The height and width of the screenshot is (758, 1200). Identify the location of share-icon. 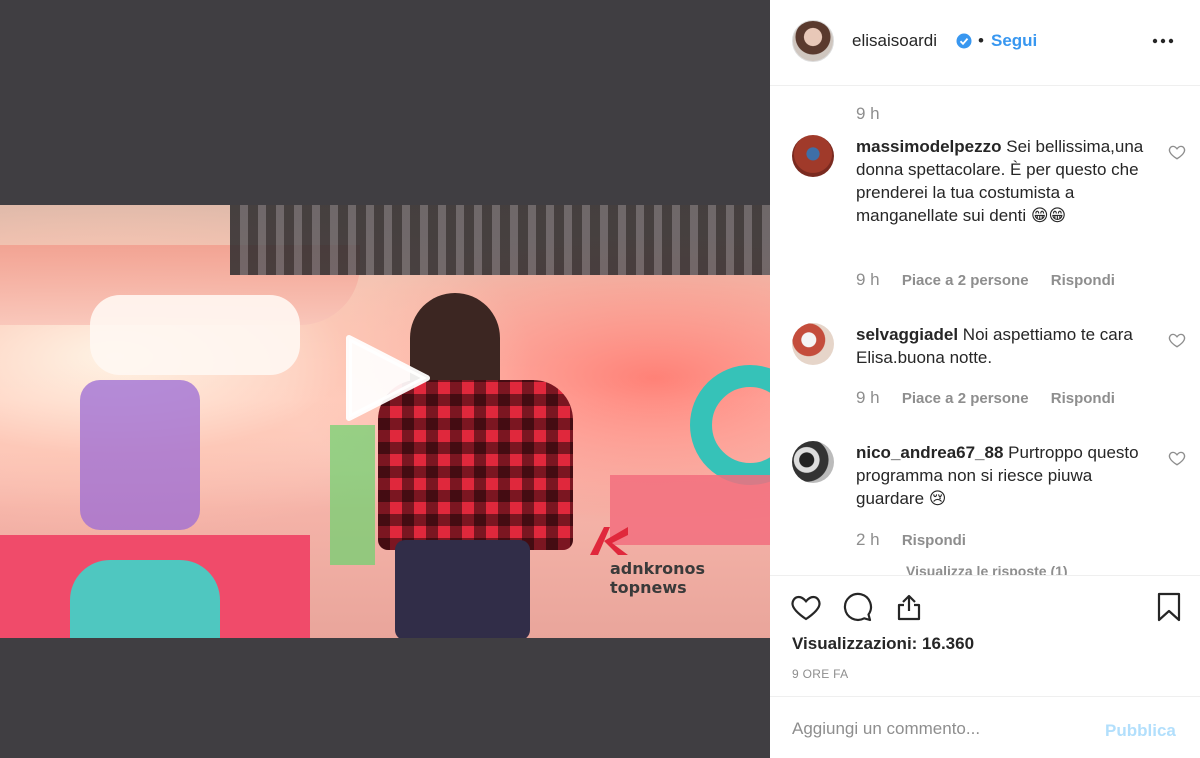
(909, 607).